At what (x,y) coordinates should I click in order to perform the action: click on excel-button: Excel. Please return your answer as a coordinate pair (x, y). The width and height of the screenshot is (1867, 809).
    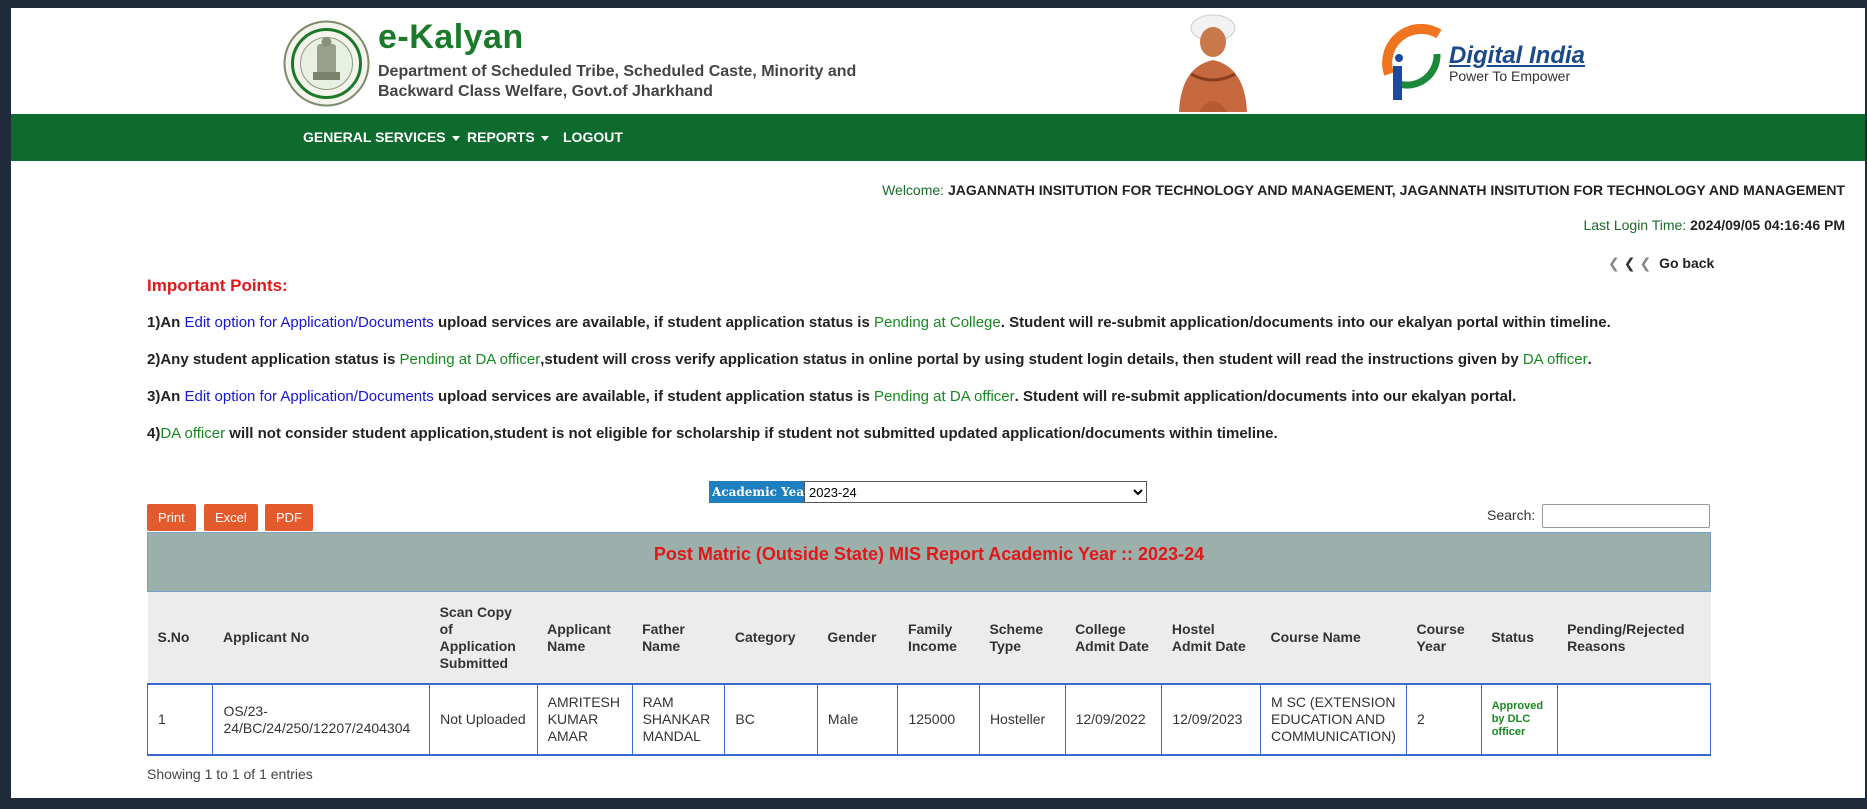
    Looking at the image, I should click on (231, 517).